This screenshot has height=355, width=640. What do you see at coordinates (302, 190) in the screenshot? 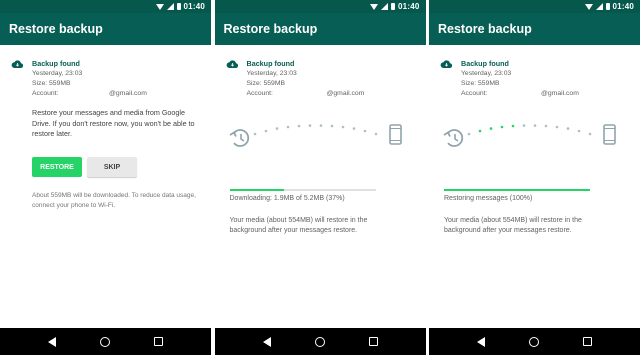
I see `download-progress-bar` at bounding box center [302, 190].